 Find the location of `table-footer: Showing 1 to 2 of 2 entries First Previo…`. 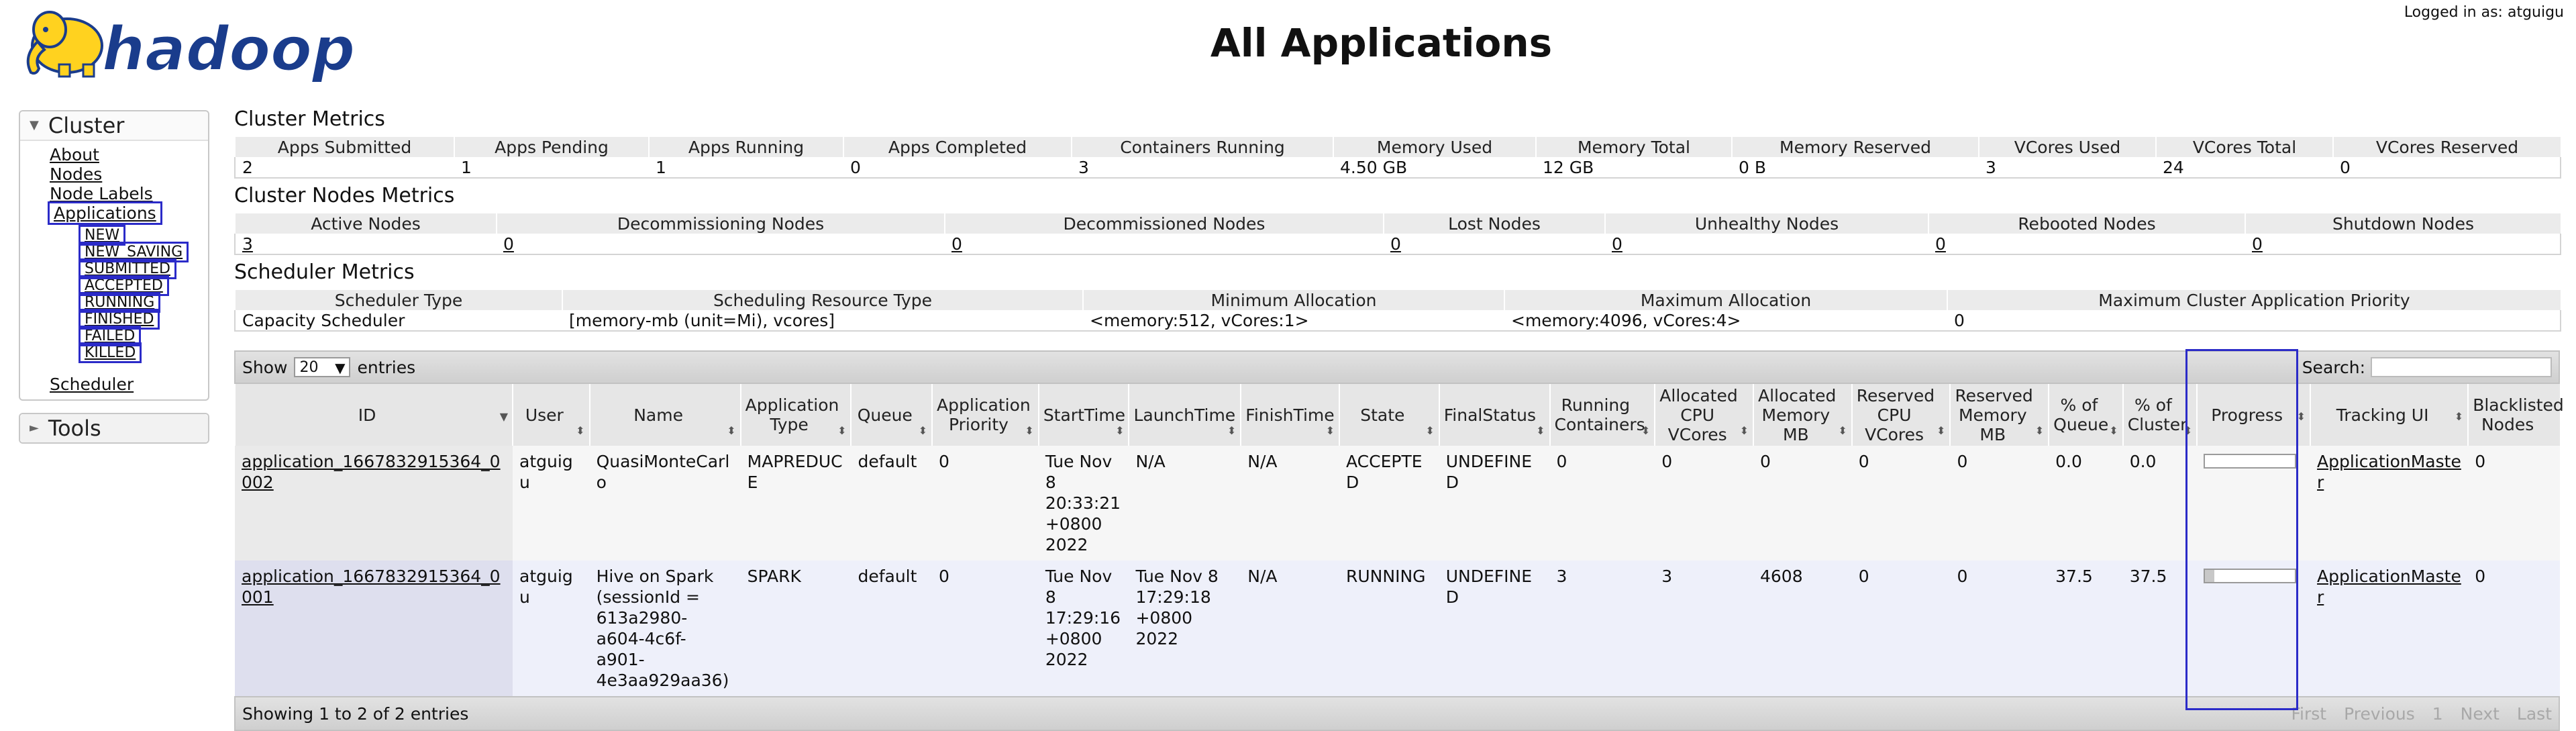

table-footer: Showing 1 to 2 of 2 entries First Previo… is located at coordinates (1397, 713).